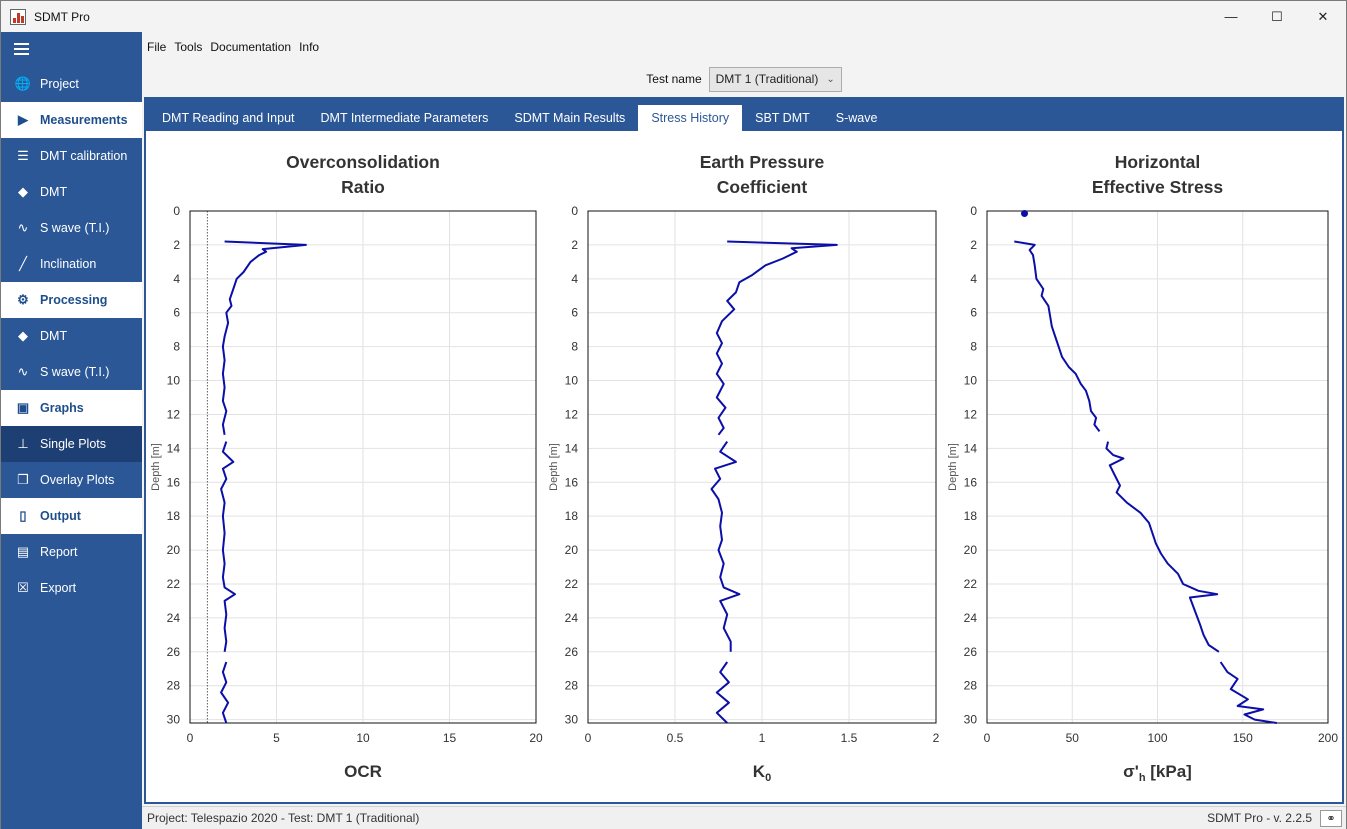 This screenshot has height=829, width=1347. I want to click on y-tick-label: 28, so click(572, 686).